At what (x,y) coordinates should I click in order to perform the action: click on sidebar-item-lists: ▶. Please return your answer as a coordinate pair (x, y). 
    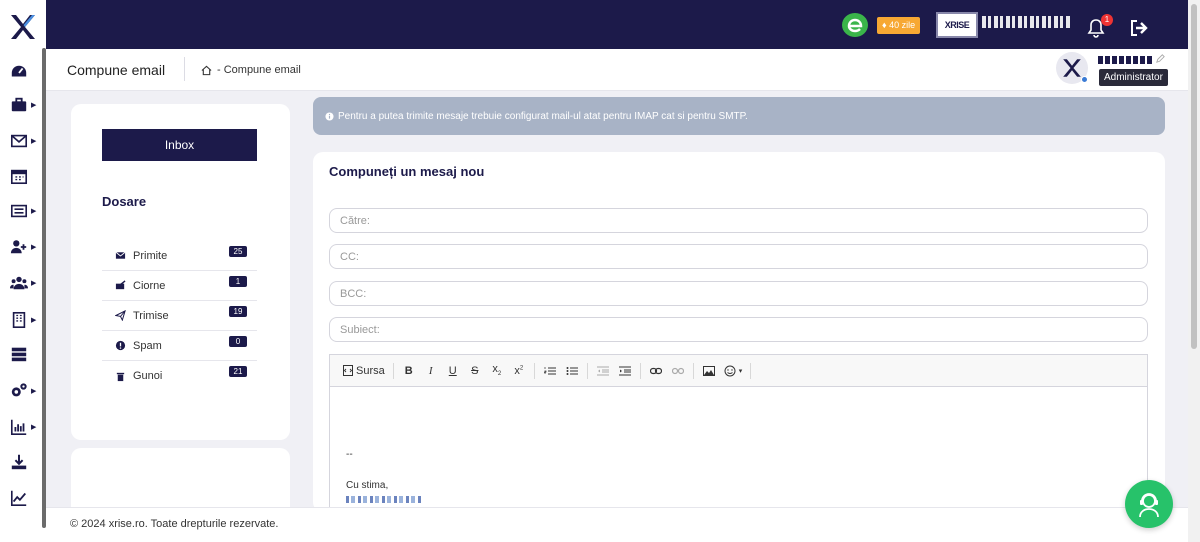
    Looking at the image, I should click on (25, 211).